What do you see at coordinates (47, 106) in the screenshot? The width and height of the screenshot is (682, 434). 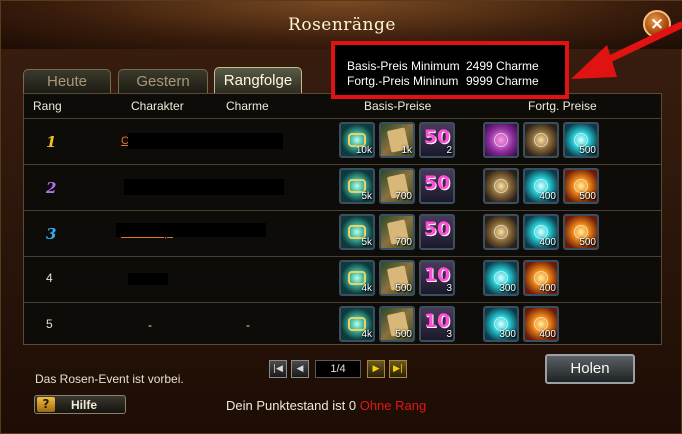 I see `header-rank: Rang` at bounding box center [47, 106].